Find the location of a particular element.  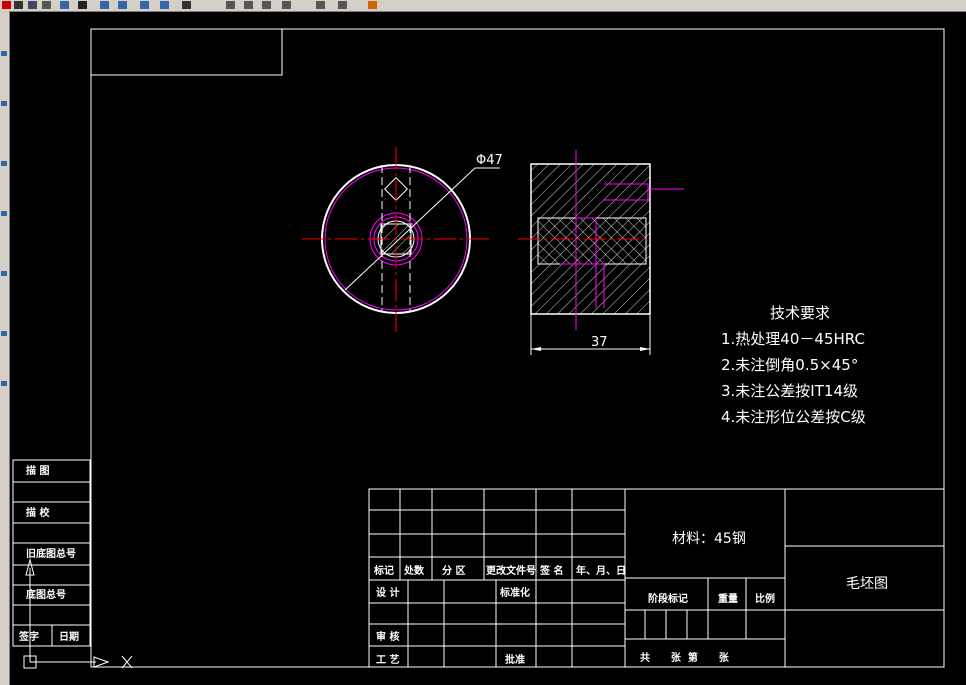

sheets: 共 张 第 张 is located at coordinates (685, 657).